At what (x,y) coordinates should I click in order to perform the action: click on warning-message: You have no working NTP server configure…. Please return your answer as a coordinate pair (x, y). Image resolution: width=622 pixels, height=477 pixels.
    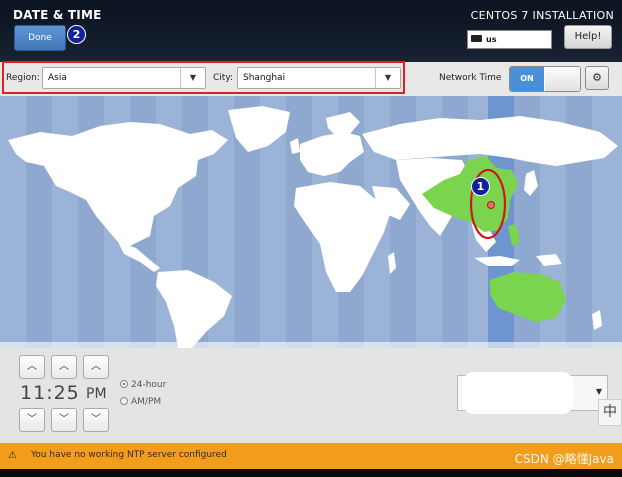
    Looking at the image, I should click on (129, 455).